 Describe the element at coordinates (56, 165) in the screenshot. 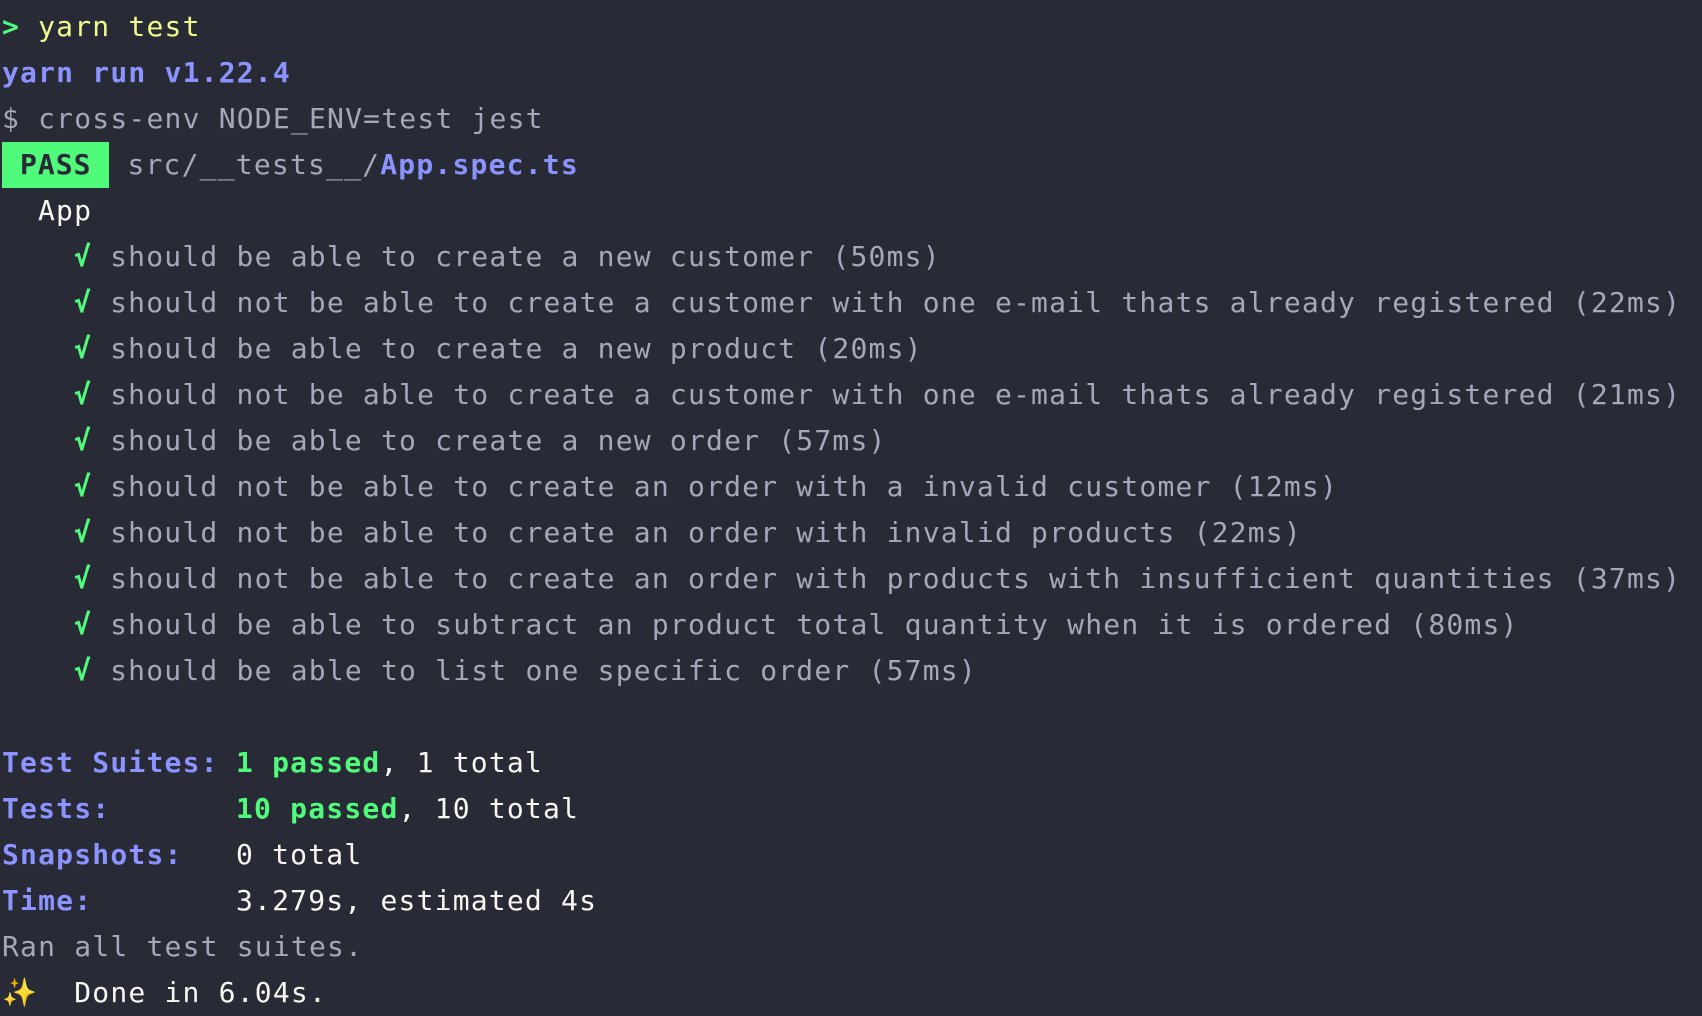

I see `pass-badge: PASS` at that location.